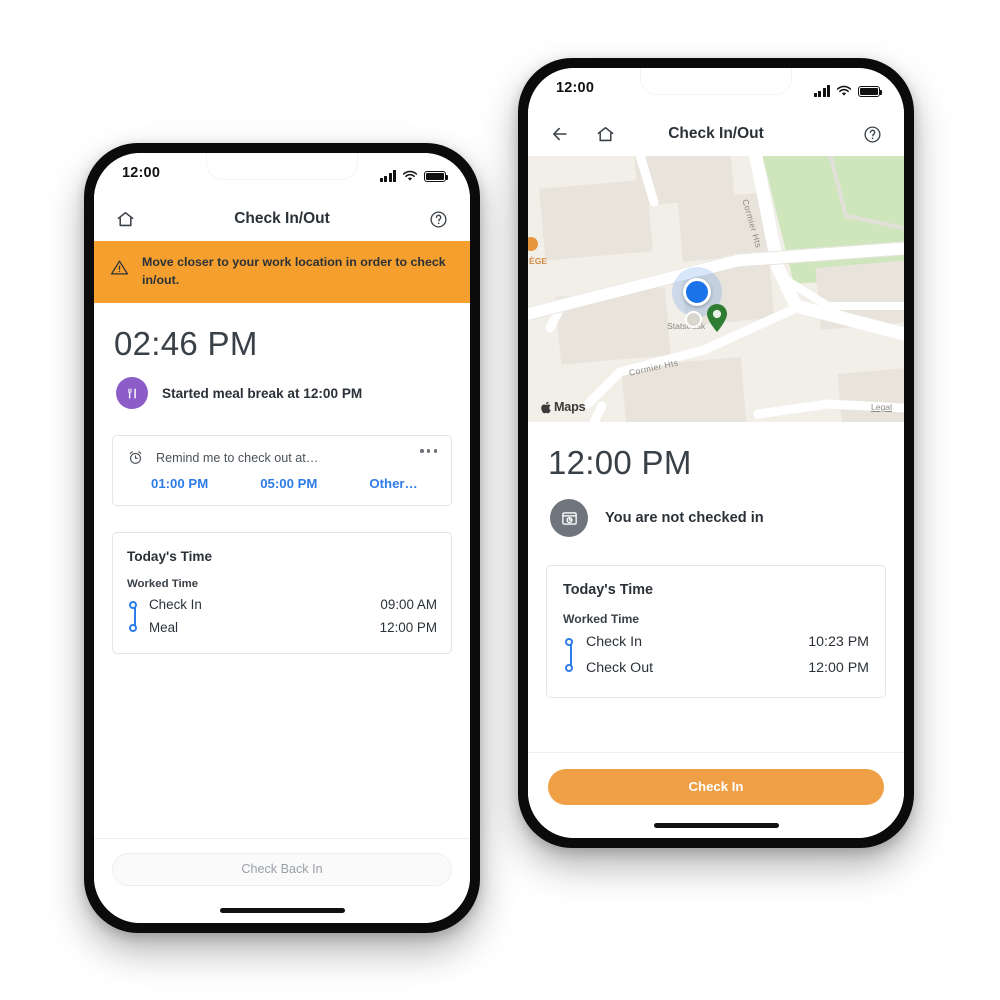 The height and width of the screenshot is (1000, 1000). I want to click on map-canvas, so click(716, 289).